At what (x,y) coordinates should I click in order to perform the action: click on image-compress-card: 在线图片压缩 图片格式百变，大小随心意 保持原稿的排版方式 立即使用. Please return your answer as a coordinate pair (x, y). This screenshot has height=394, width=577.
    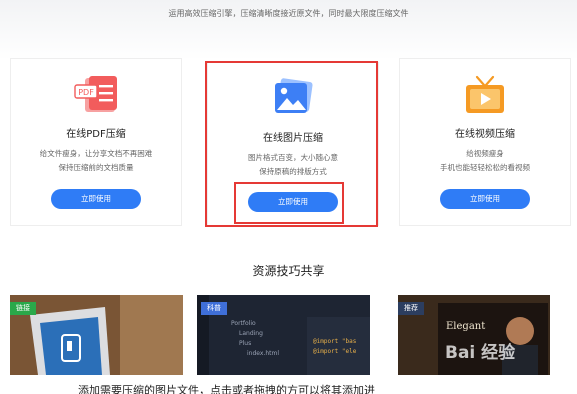
    Looking at the image, I should click on (293, 144).